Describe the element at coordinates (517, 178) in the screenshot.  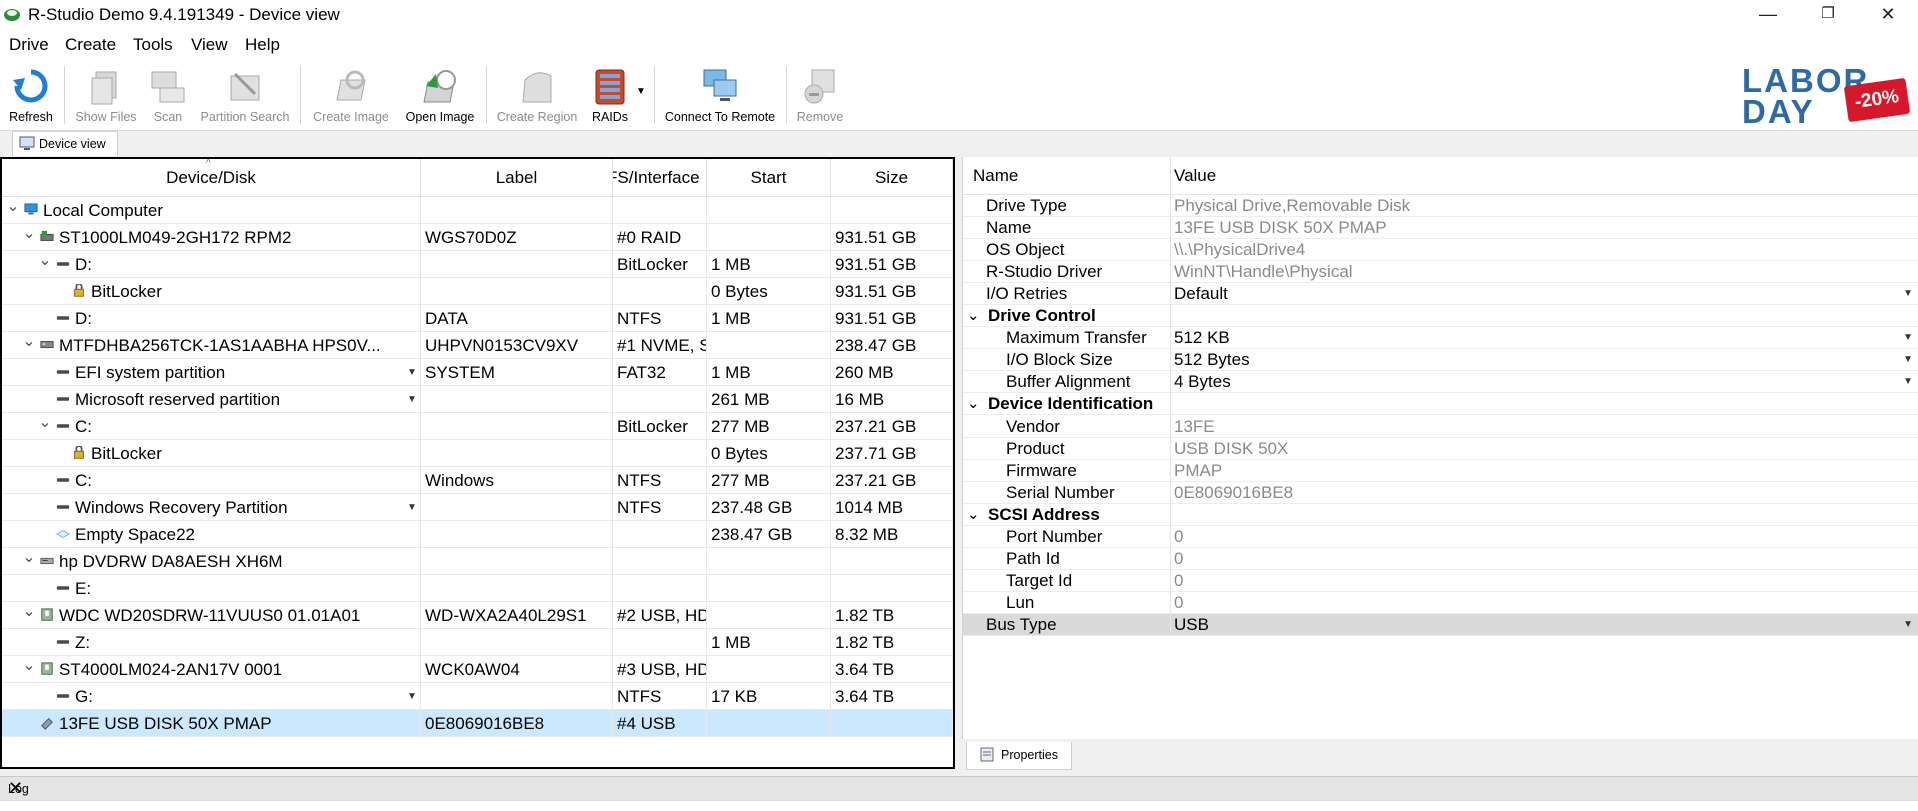
I see `column-header-label: Label` at that location.